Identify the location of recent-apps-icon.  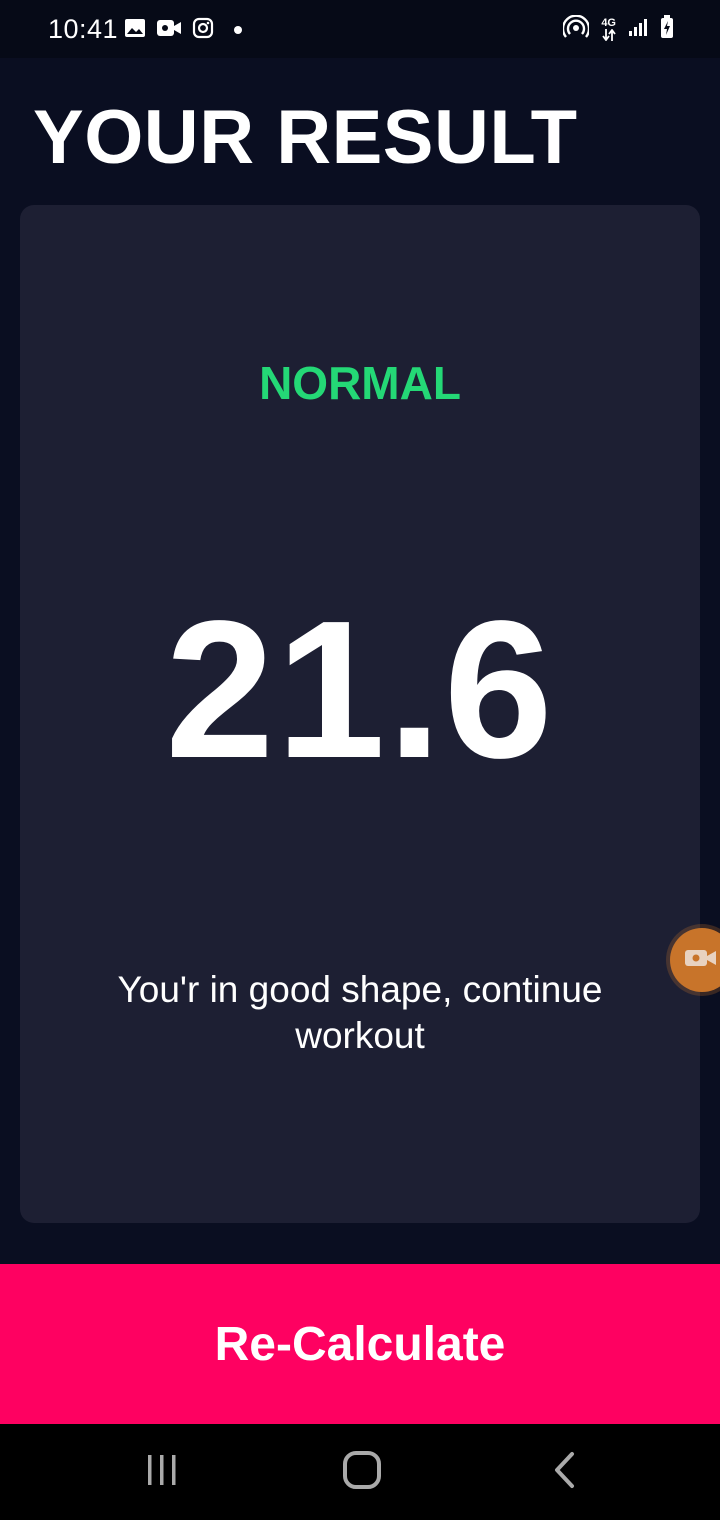
(162, 1472).